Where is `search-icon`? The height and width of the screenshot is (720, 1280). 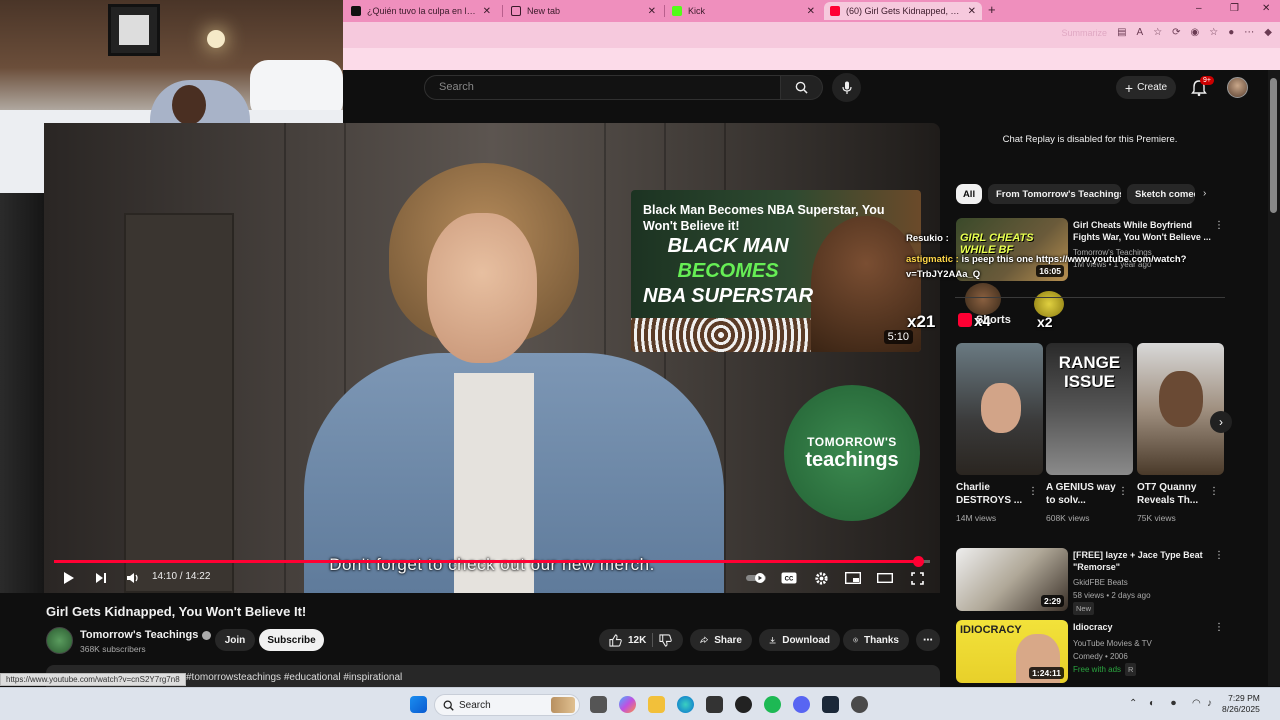 search-icon is located at coordinates (801, 87).